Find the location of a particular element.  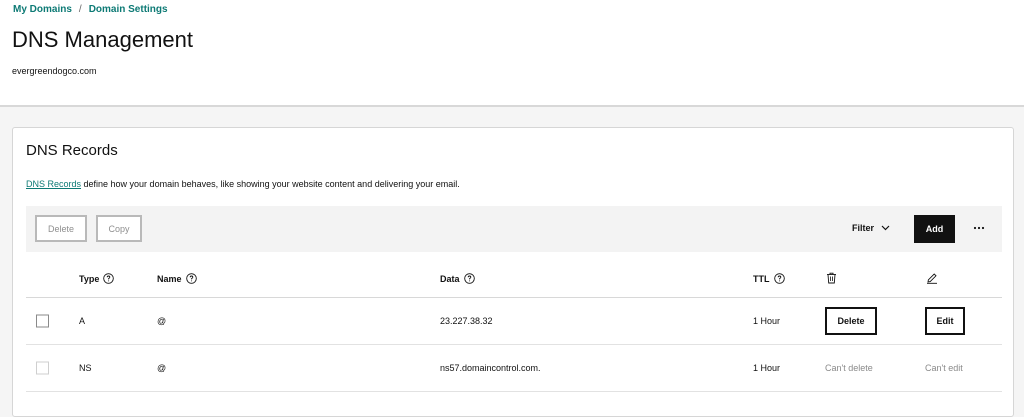

pencil-icon is located at coordinates (932, 278).